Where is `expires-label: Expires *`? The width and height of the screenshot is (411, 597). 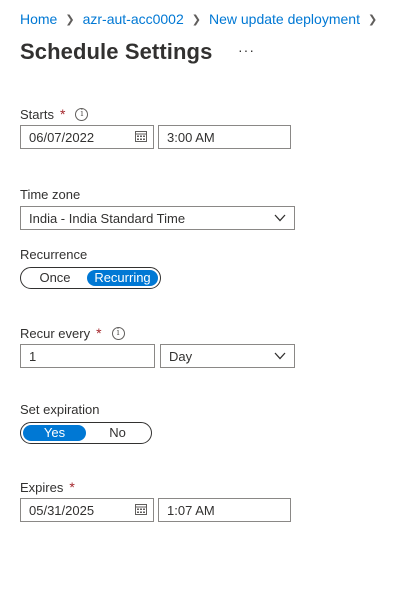 expires-label: Expires * is located at coordinates (47, 487).